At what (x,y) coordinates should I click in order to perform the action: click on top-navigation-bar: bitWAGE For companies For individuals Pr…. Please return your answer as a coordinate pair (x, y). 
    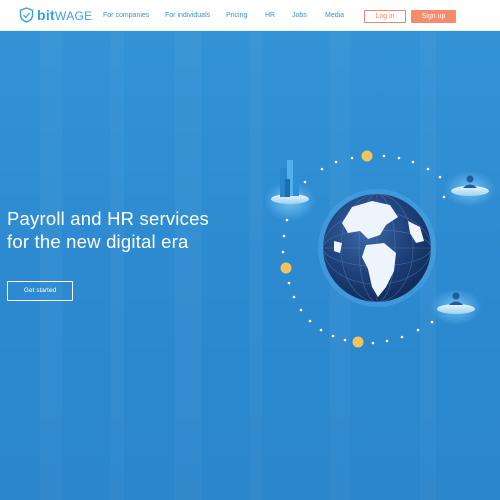
    Looking at the image, I should click on (250, 15).